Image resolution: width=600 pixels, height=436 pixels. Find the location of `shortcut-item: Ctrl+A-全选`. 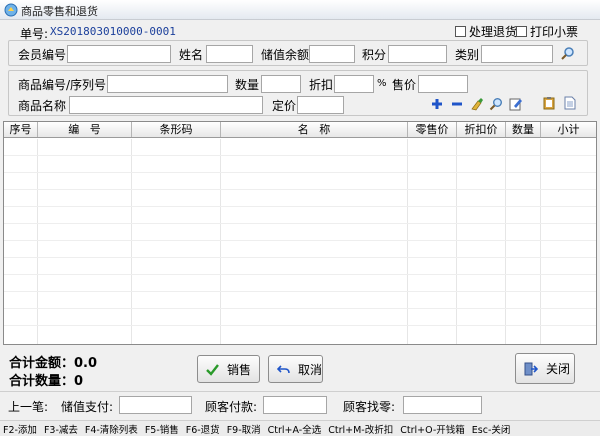

shortcut-item: Ctrl+A-全选 is located at coordinates (294, 430).